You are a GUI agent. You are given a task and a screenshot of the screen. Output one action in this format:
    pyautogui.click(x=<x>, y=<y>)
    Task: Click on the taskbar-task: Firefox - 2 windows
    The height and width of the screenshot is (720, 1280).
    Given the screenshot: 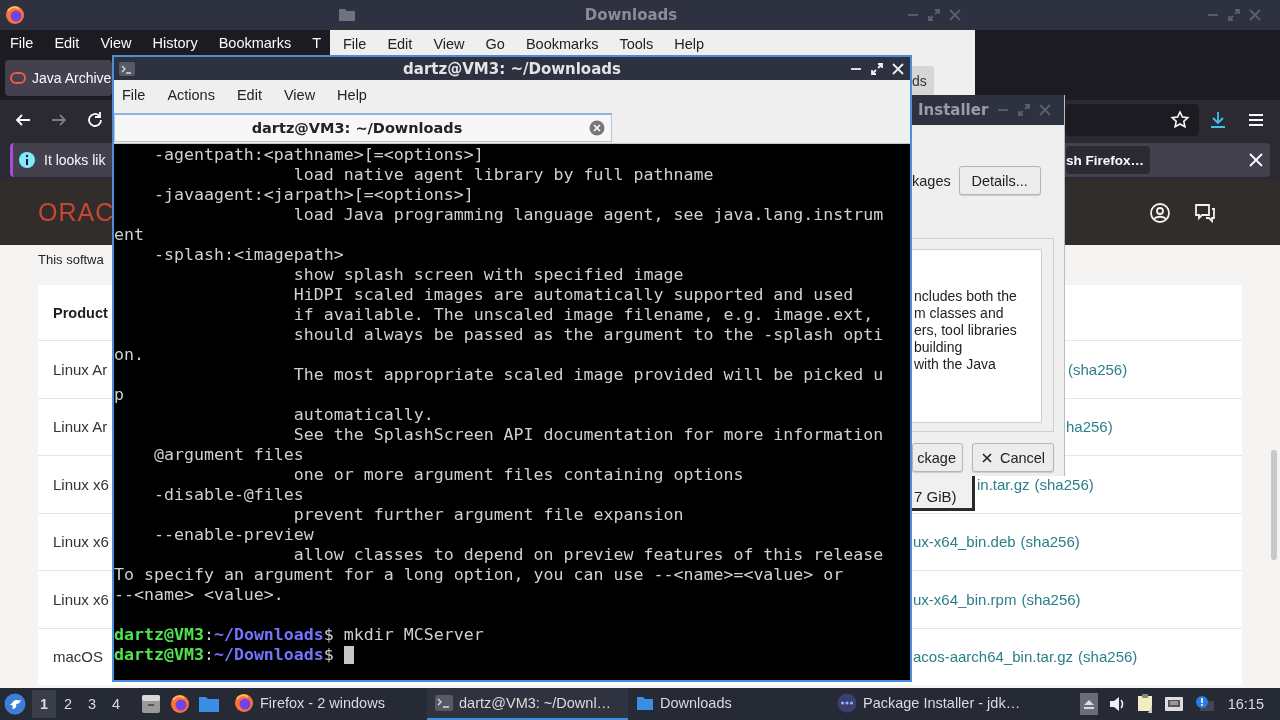 What is the action you would take?
    pyautogui.click(x=326, y=704)
    